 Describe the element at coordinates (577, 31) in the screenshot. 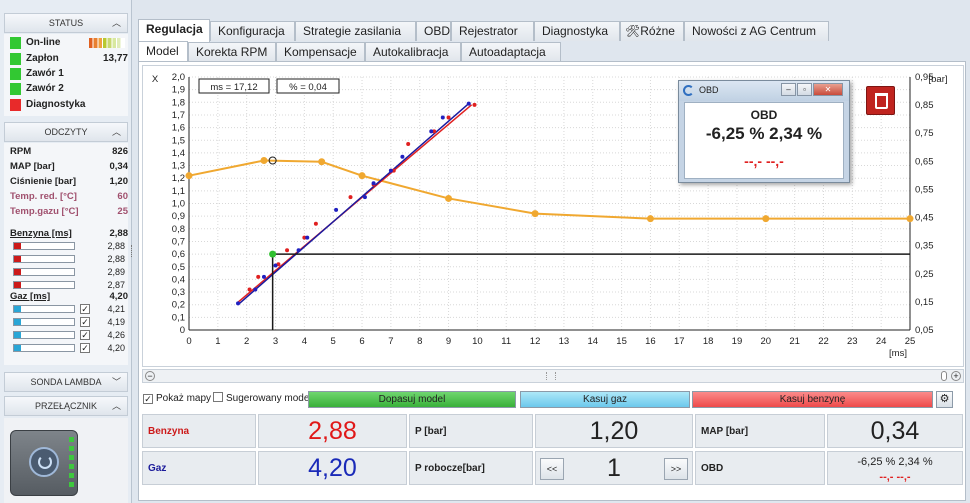

I see `tab-5: Diagnostyka` at that location.